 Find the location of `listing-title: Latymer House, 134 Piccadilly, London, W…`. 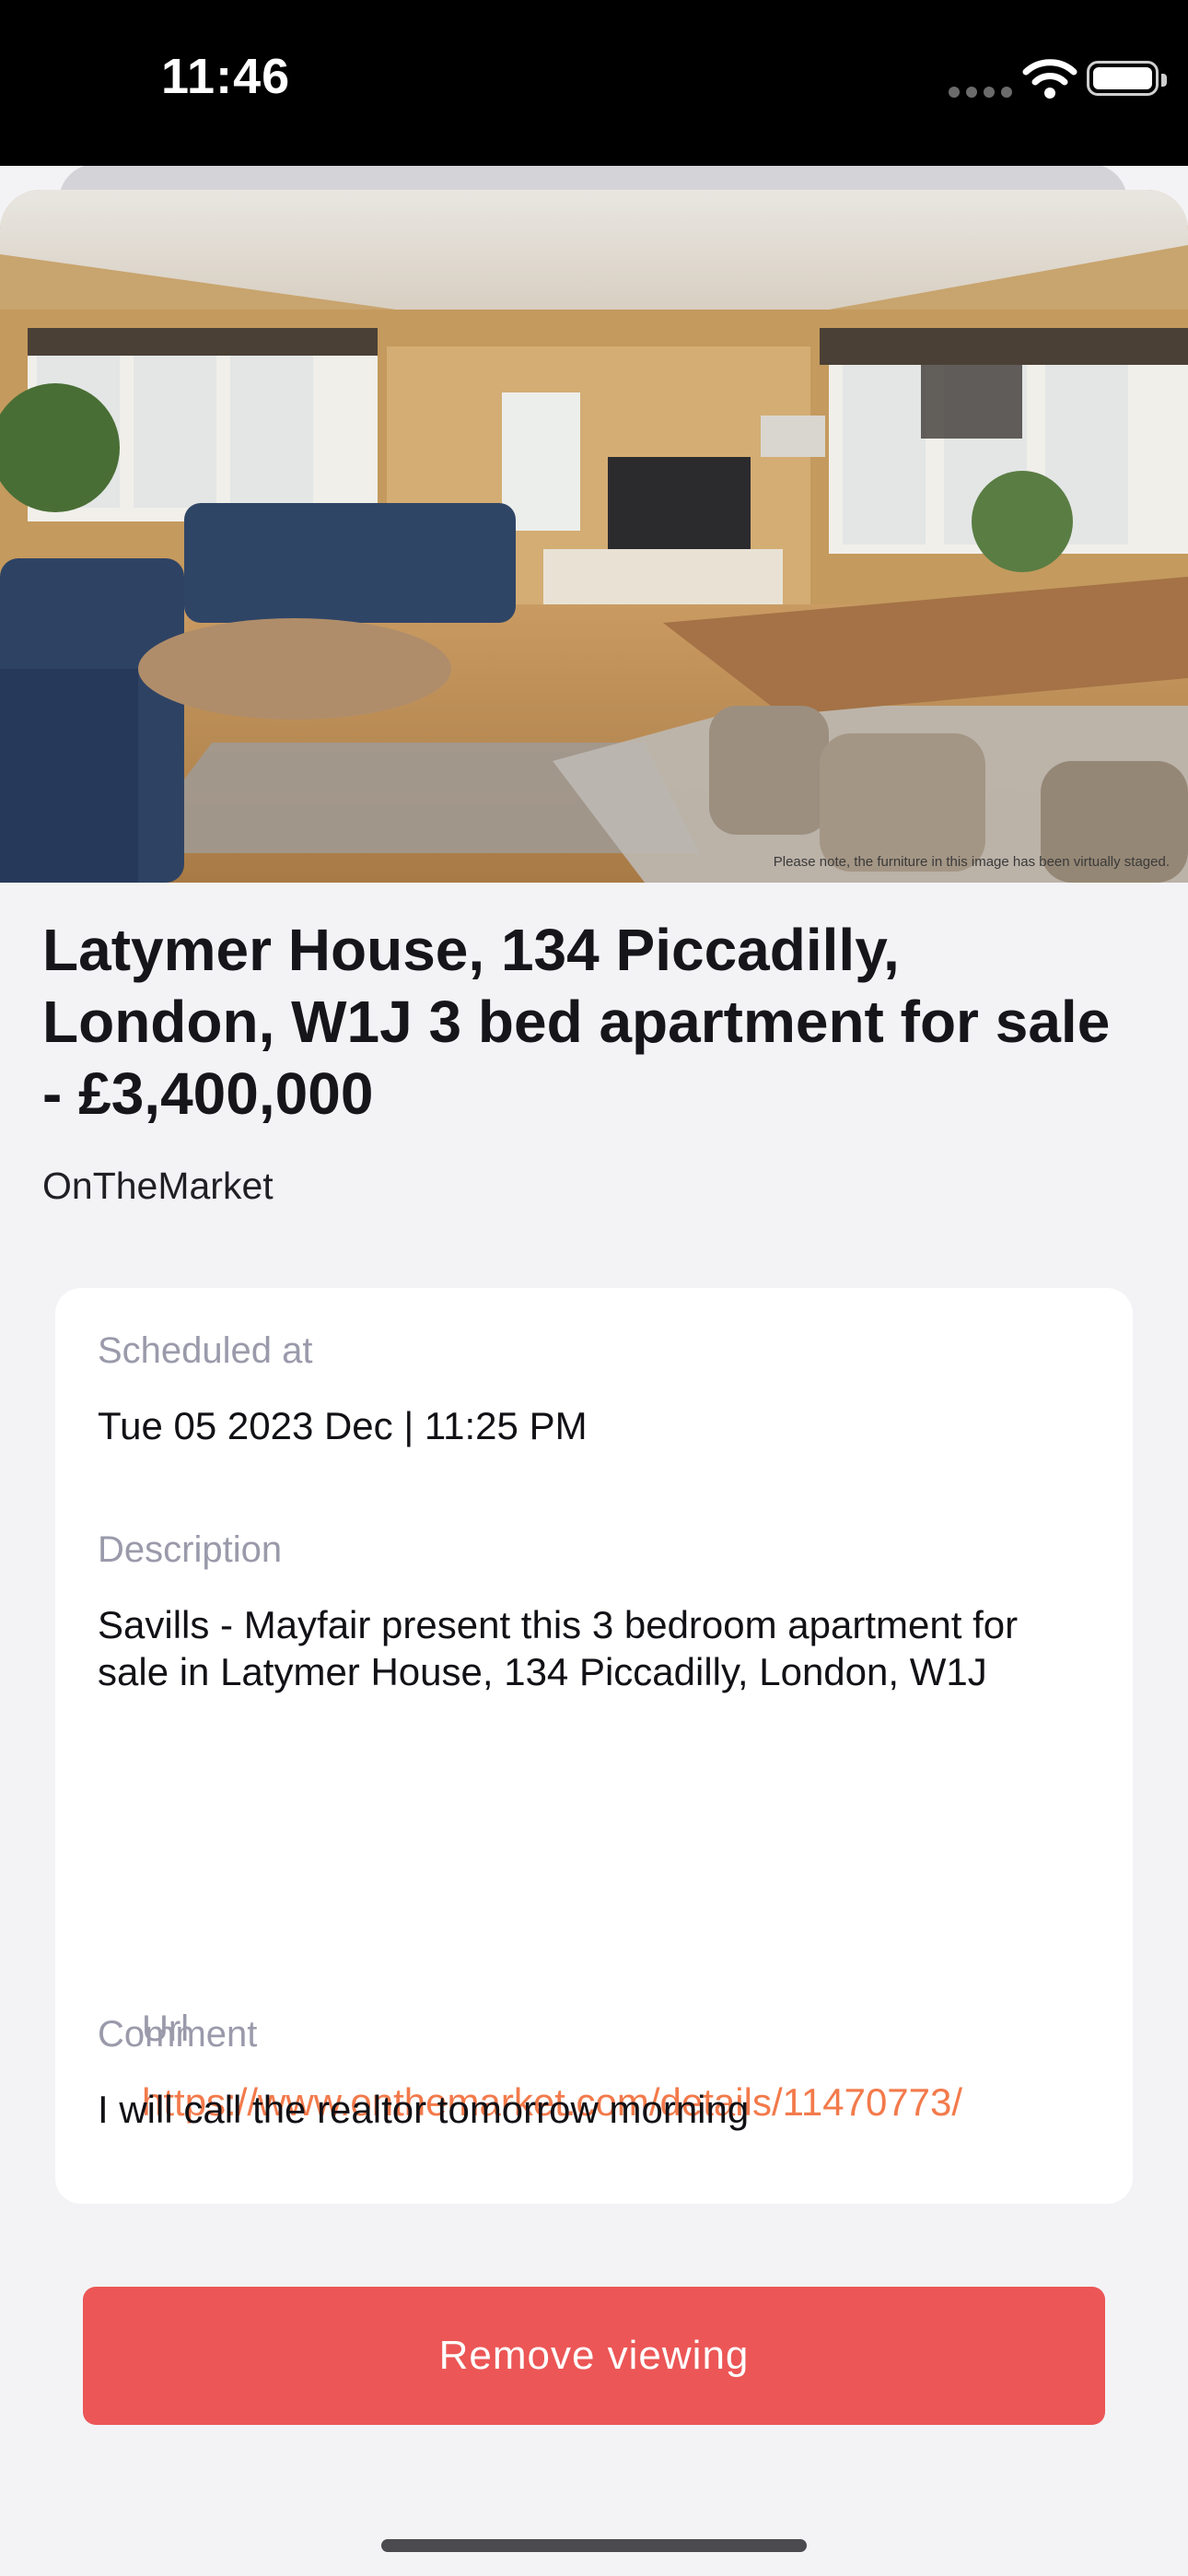

listing-title: Latymer House, 134 Piccadilly, London, W… is located at coordinates (576, 1022).